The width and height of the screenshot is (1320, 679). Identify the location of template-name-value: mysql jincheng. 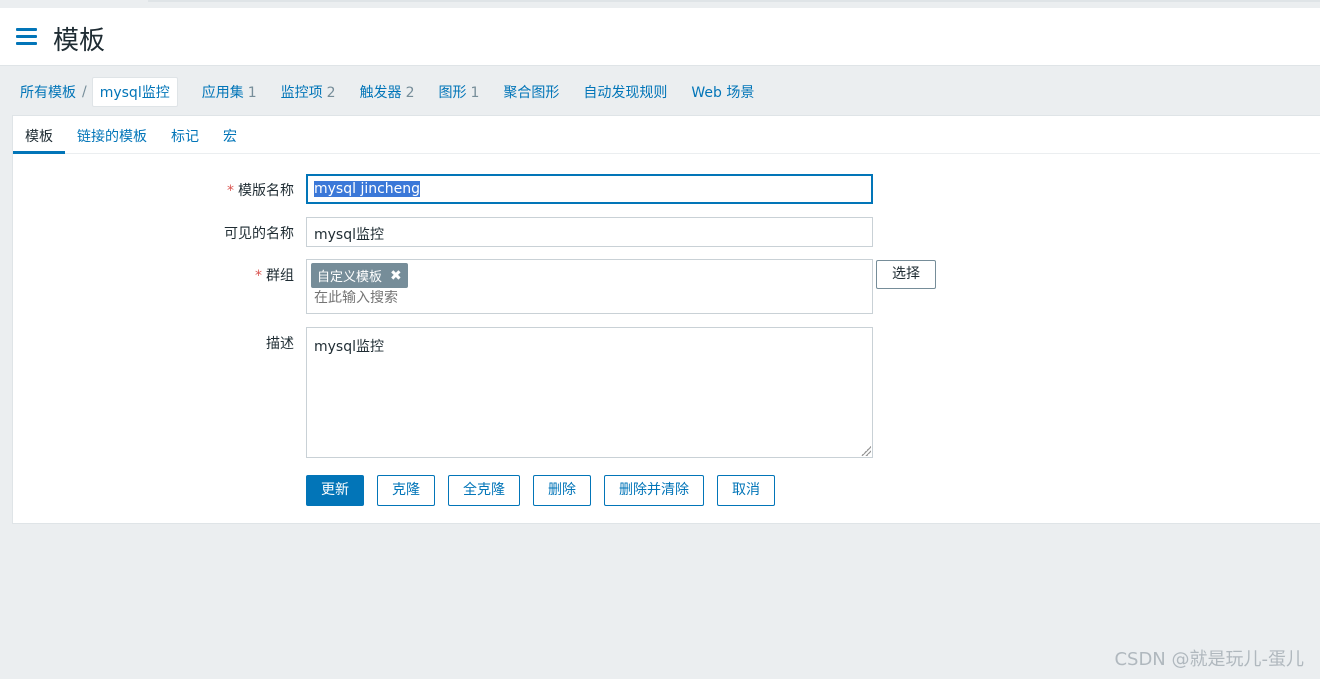
(367, 189).